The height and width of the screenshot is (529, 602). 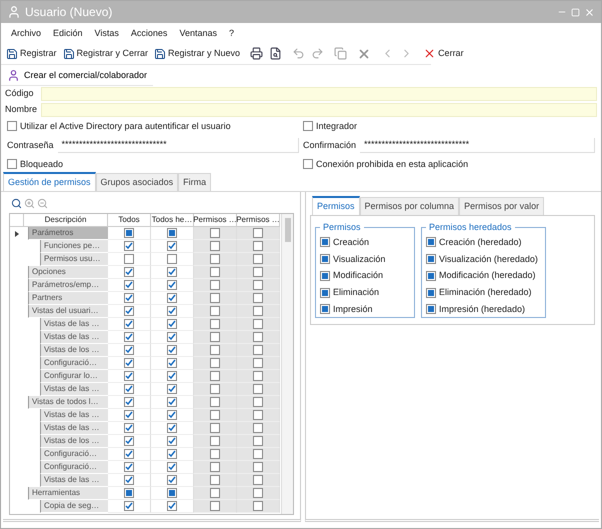 What do you see at coordinates (483, 292) in the screenshot?
I see `checkbox-label: Eliminación (heredado)` at bounding box center [483, 292].